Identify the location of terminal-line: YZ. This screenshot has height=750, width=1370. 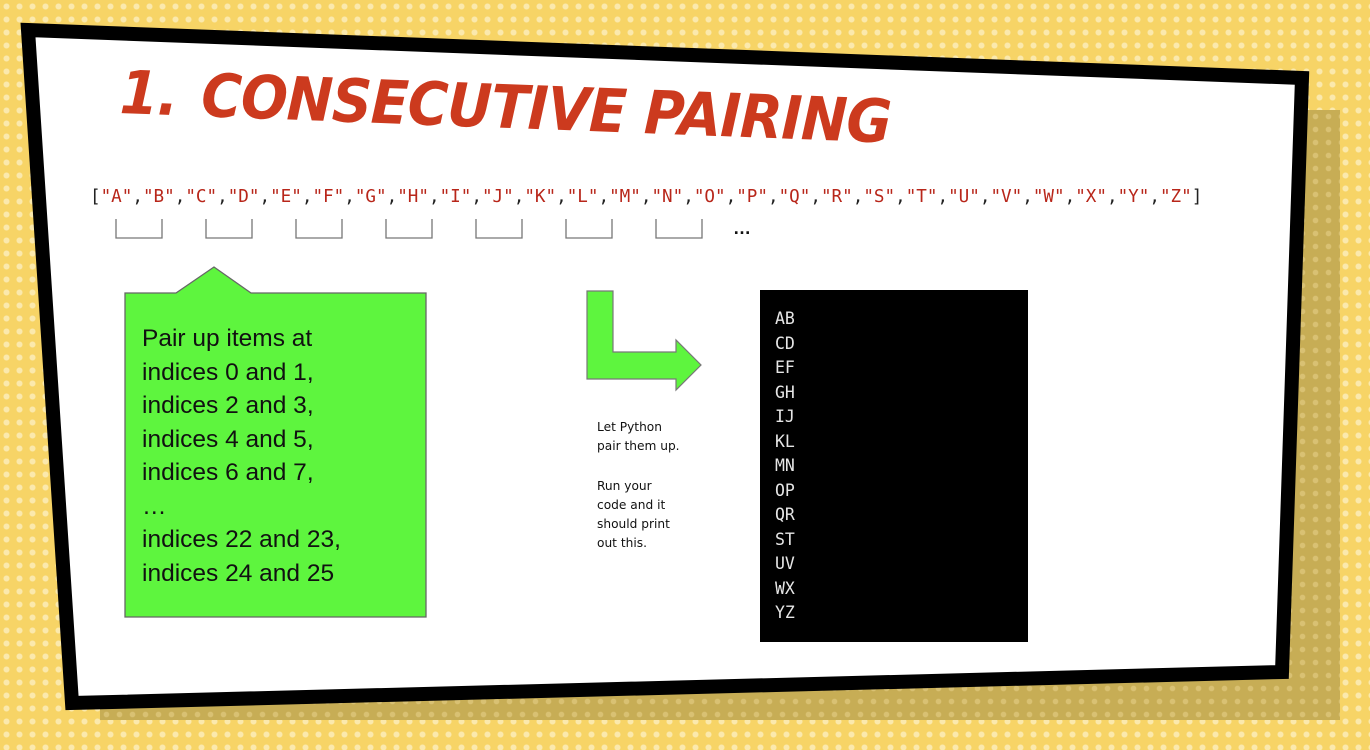
(785, 612).